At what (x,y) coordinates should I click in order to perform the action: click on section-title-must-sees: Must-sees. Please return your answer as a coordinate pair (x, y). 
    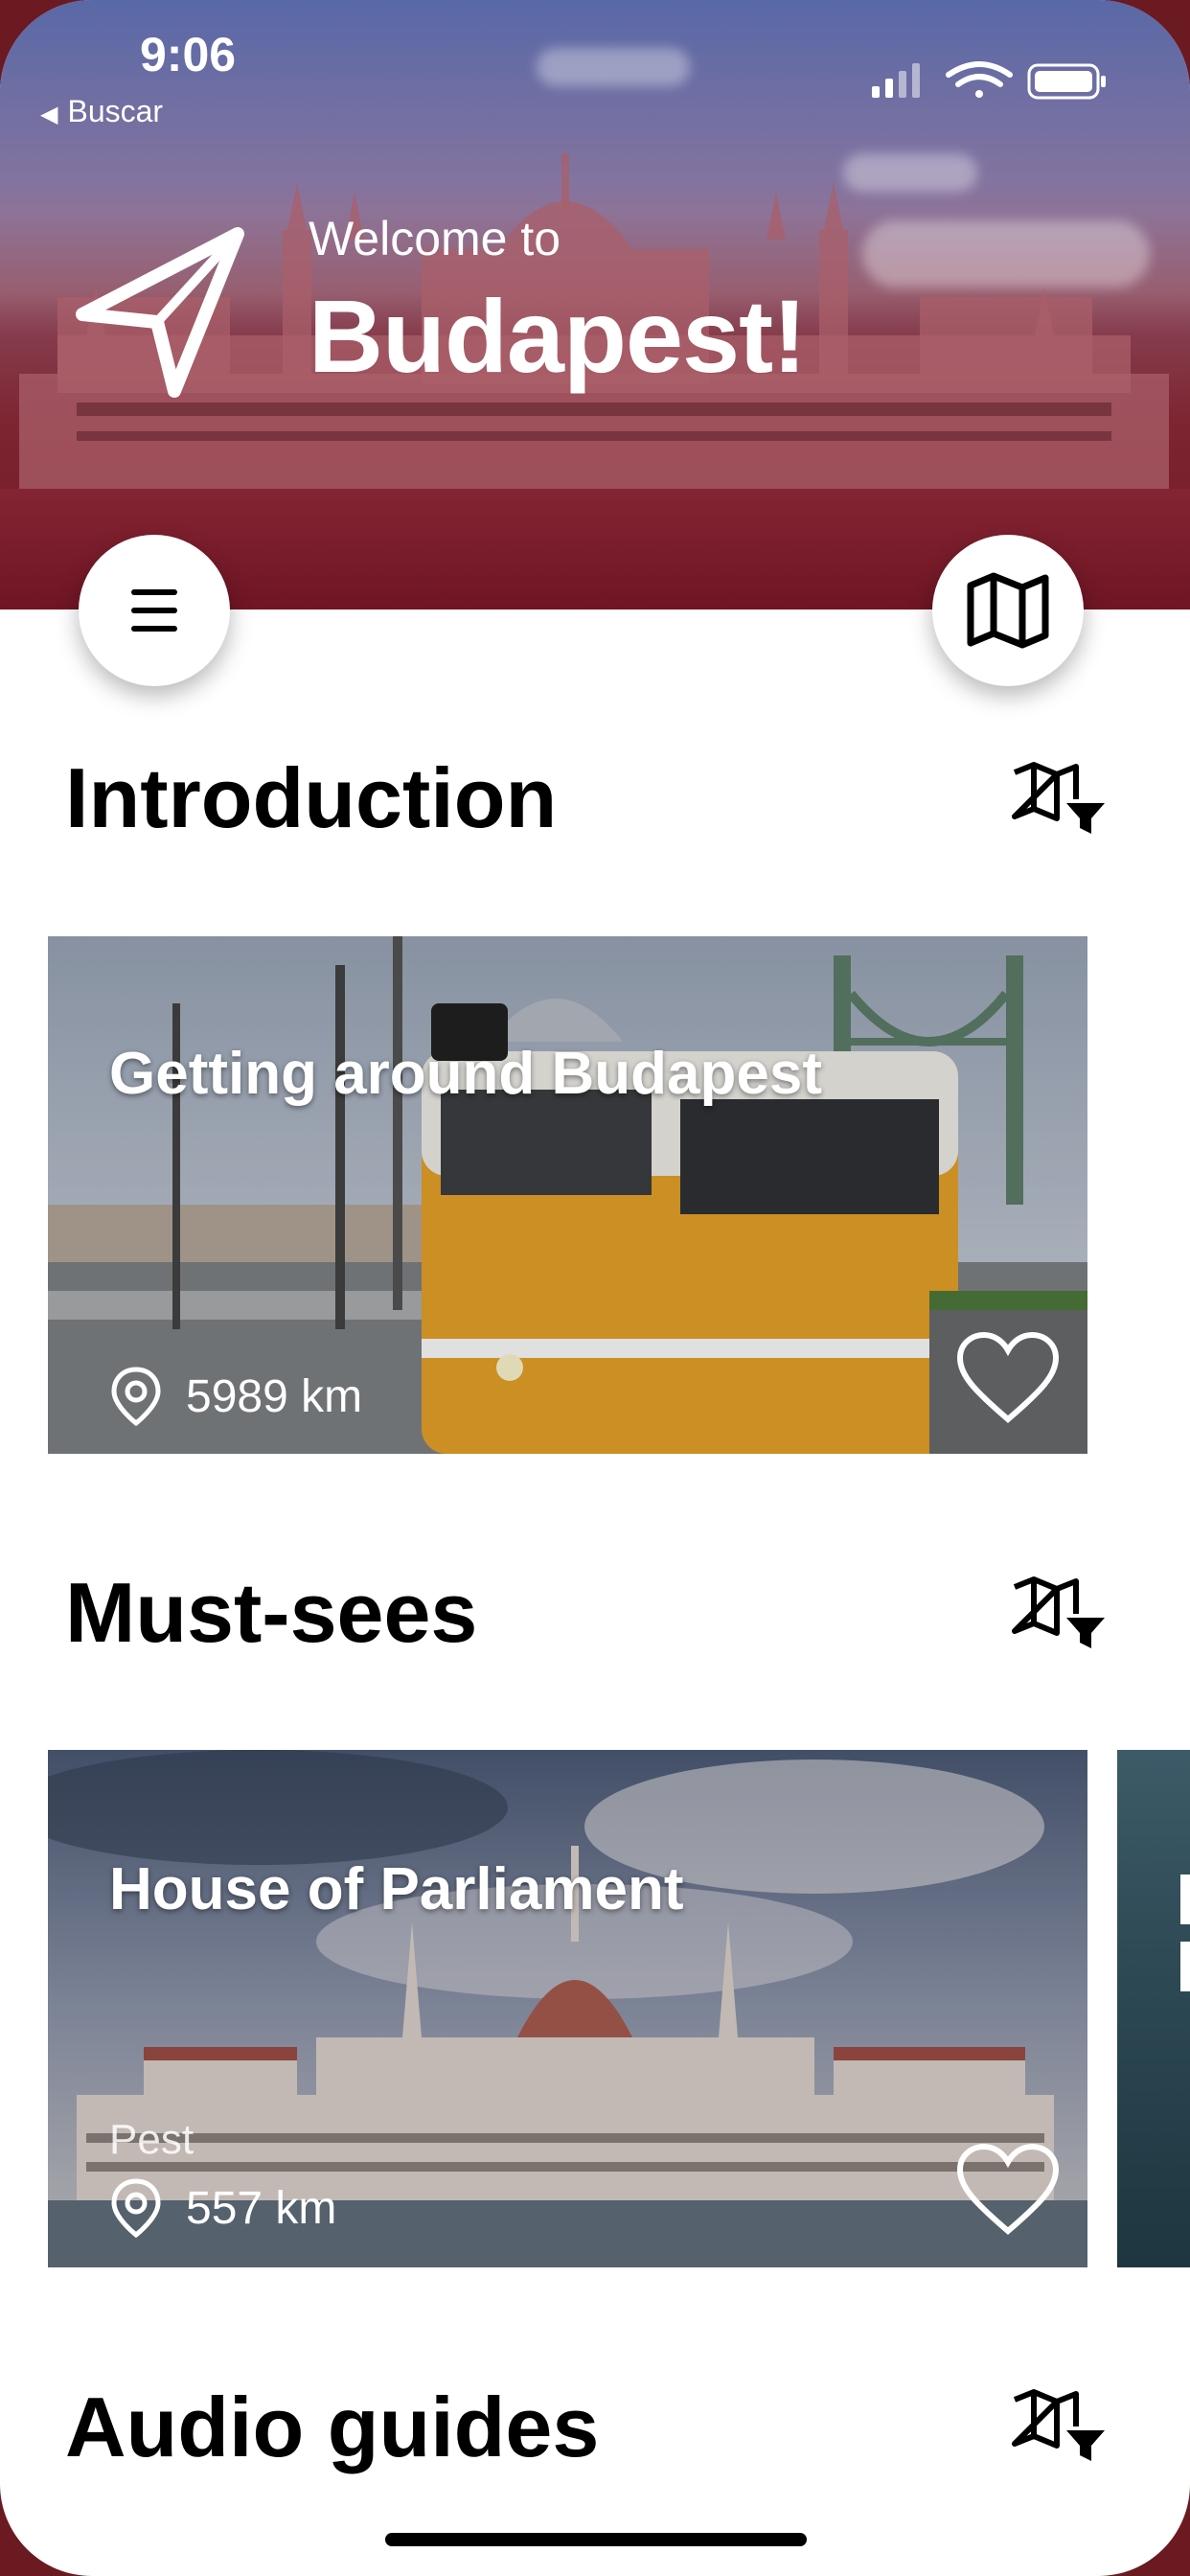
    Looking at the image, I should click on (271, 1612).